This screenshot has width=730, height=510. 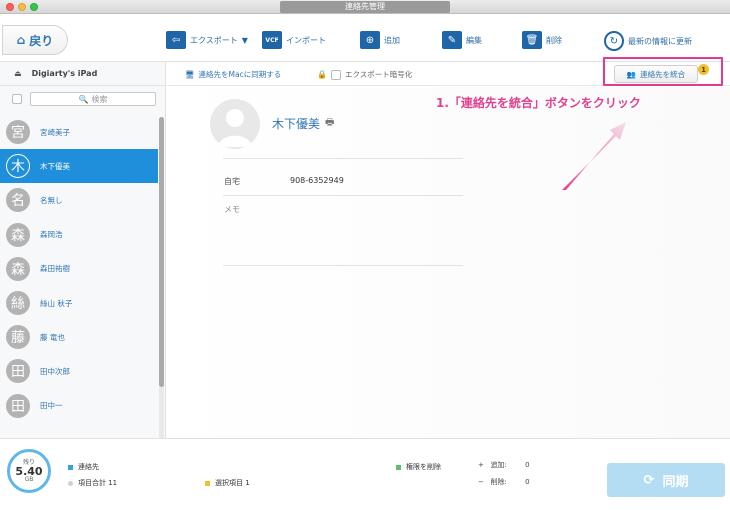 I want to click on contact-name: 名無し, so click(x=51, y=200).